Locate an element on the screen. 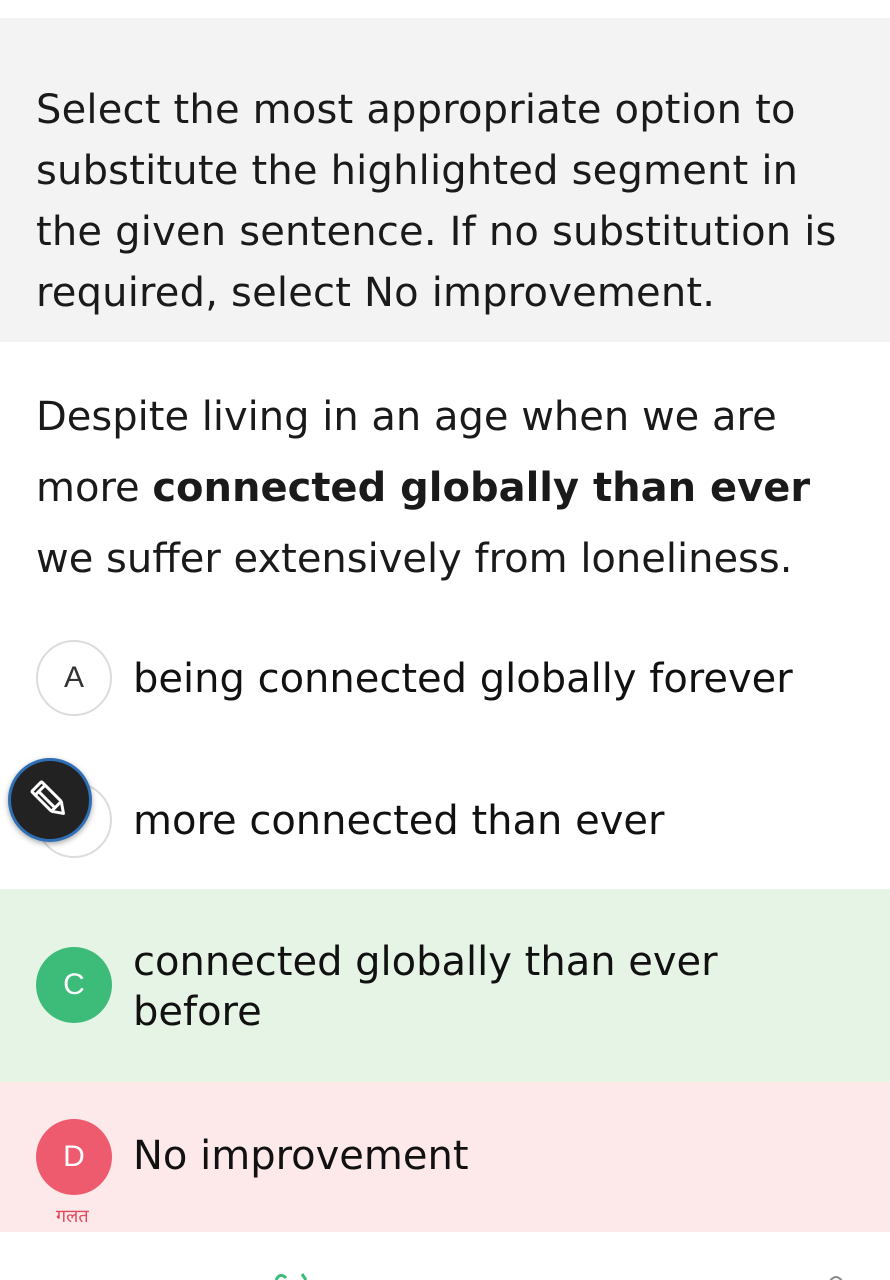 The height and width of the screenshot is (1280, 890). option-d: D No improvement is located at coordinates (445, 1157).